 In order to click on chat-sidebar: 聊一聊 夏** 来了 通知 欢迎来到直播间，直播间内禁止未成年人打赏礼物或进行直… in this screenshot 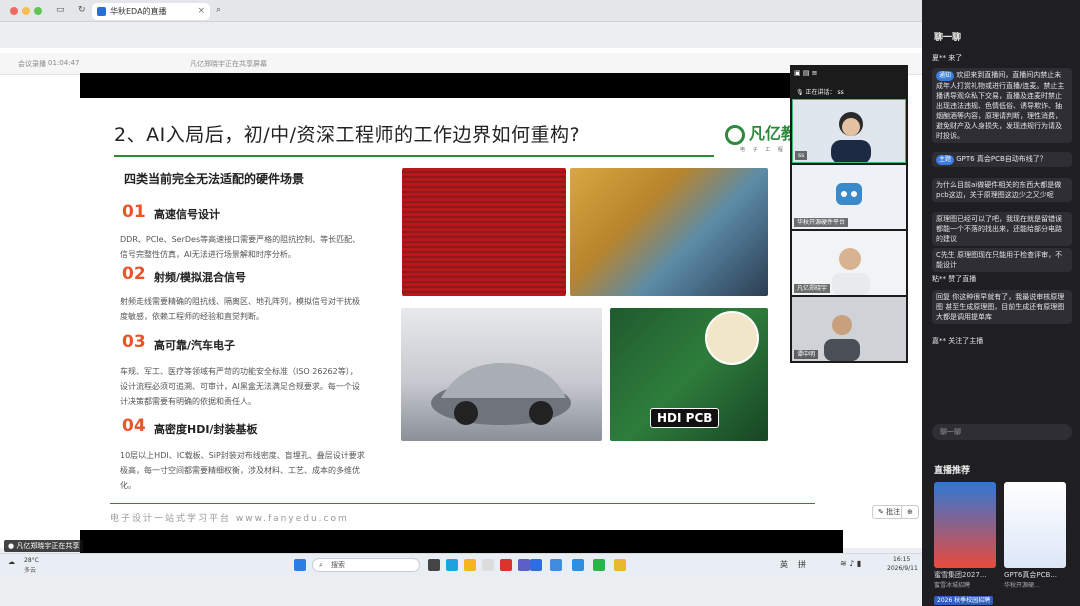, I will do `click(1001, 303)`.